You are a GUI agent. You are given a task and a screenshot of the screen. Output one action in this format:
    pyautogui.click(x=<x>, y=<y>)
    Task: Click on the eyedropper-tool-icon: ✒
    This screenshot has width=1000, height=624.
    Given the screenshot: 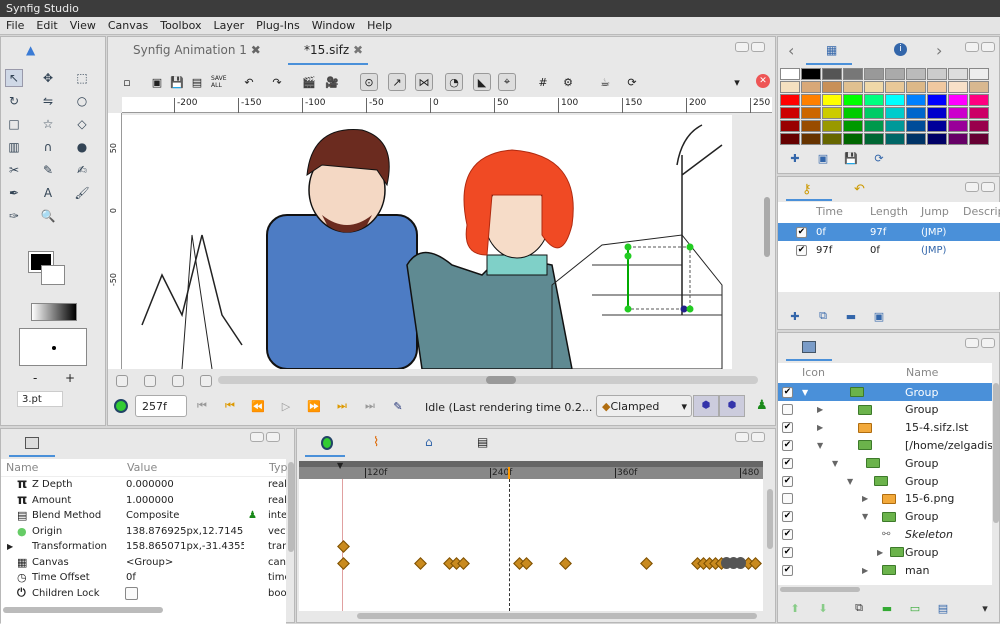 What is the action you would take?
    pyautogui.click(x=14, y=193)
    